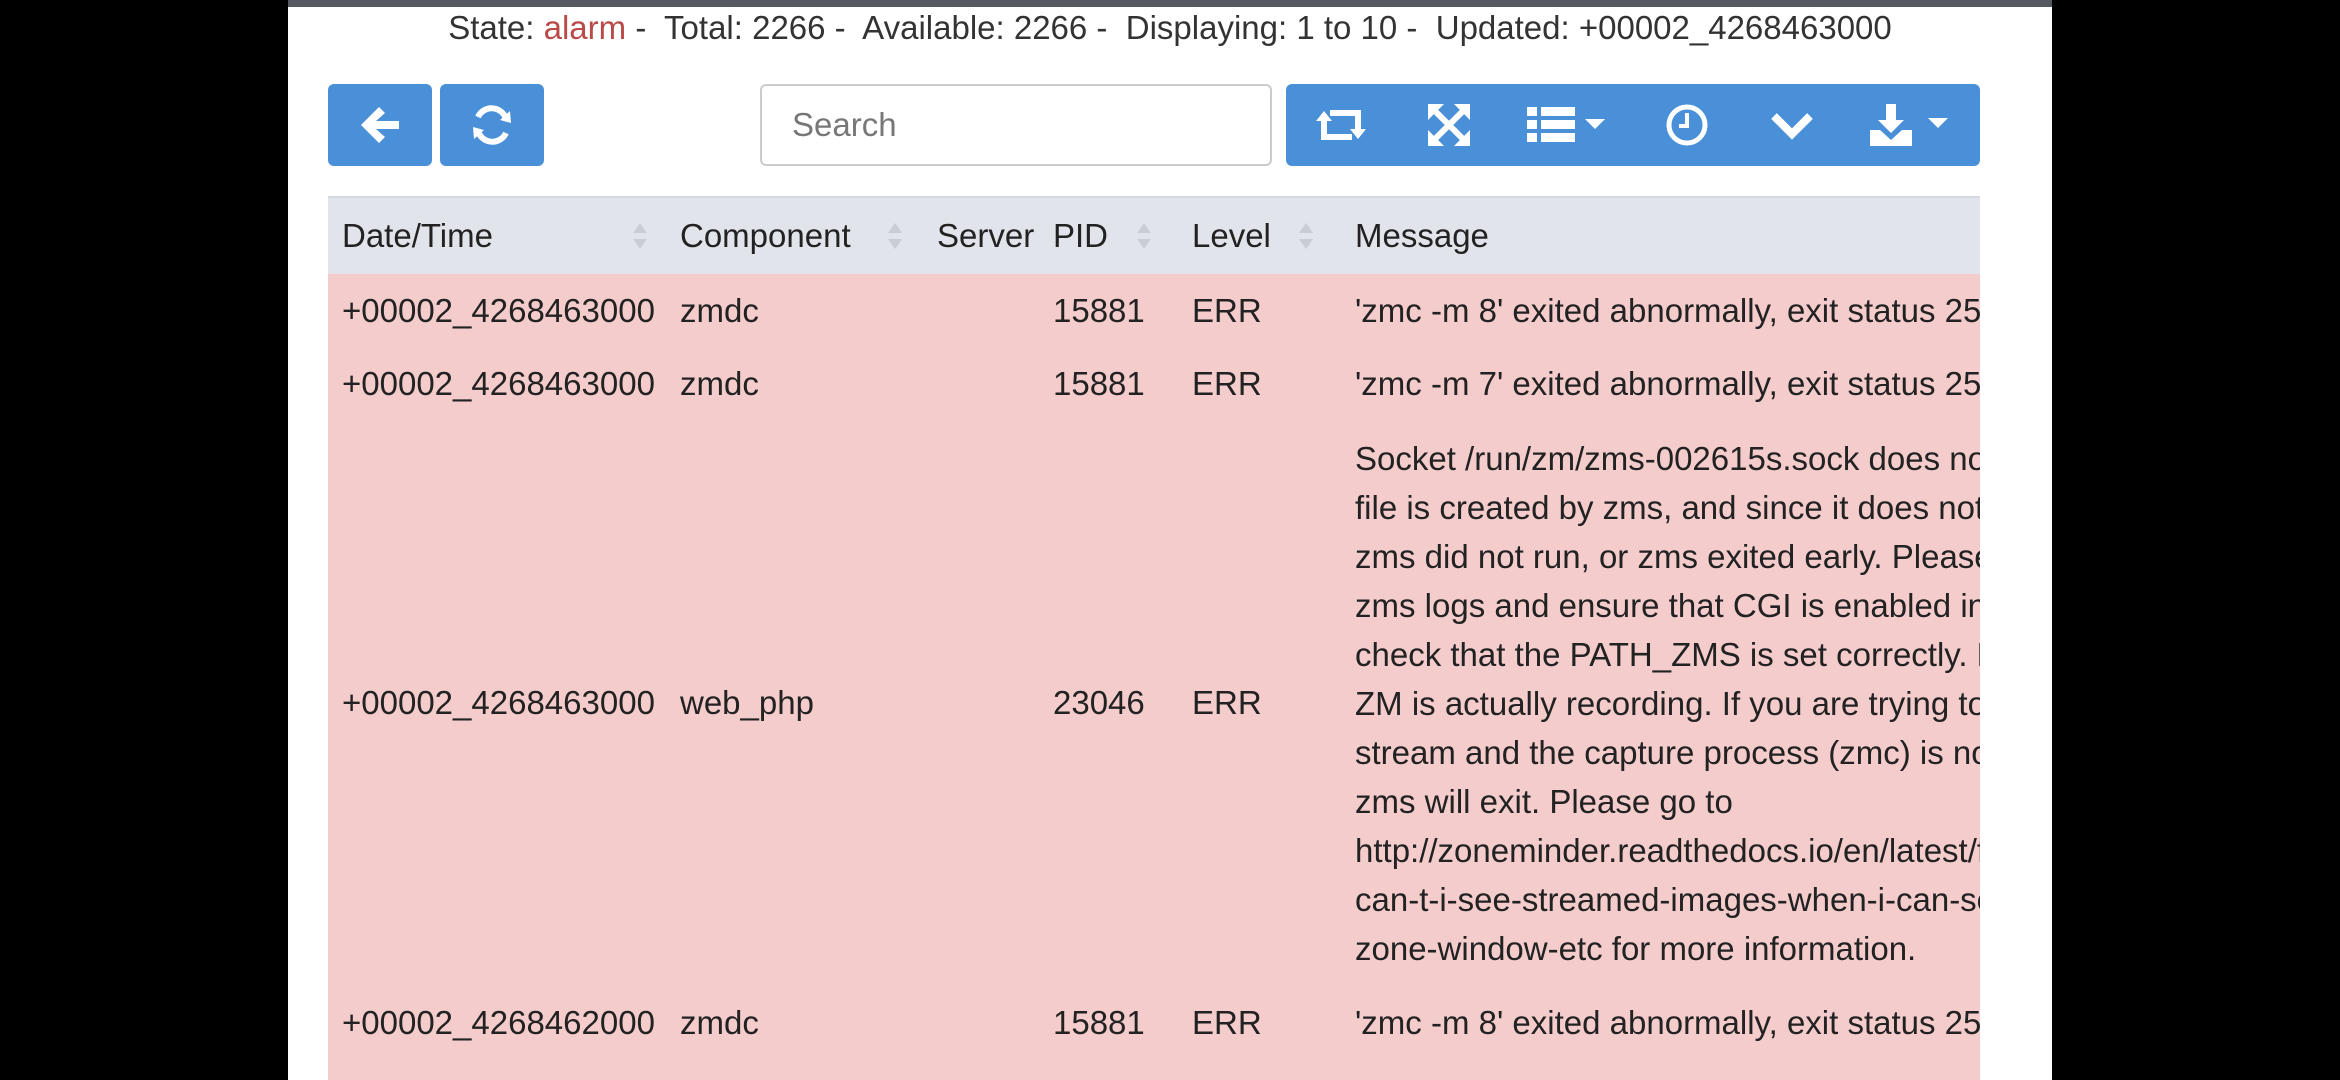 The image size is (2340, 1080). What do you see at coordinates (497, 235) in the screenshot?
I see `column-header-datetime: Date/Time` at bounding box center [497, 235].